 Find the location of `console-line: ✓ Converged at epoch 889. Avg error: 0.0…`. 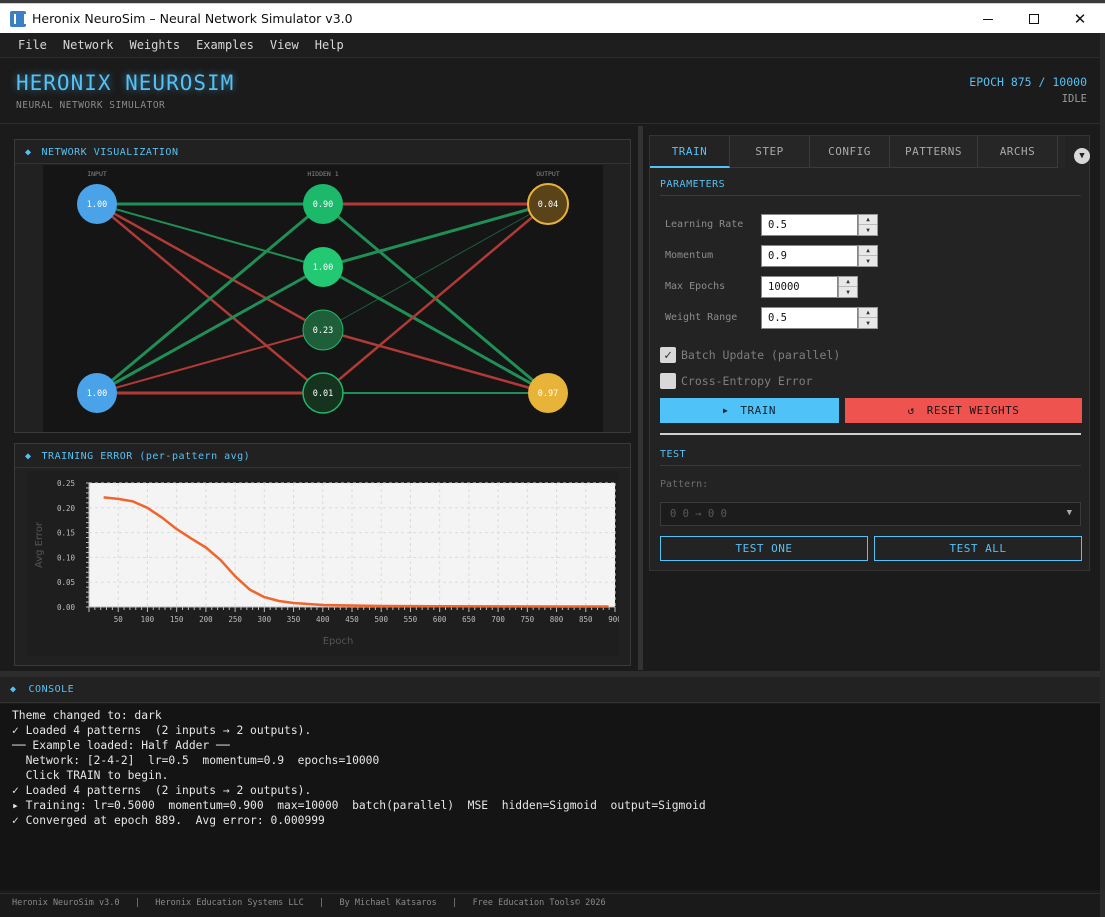

console-line: ✓ Converged at epoch 889. Avg error: 0.0… is located at coordinates (168, 820).